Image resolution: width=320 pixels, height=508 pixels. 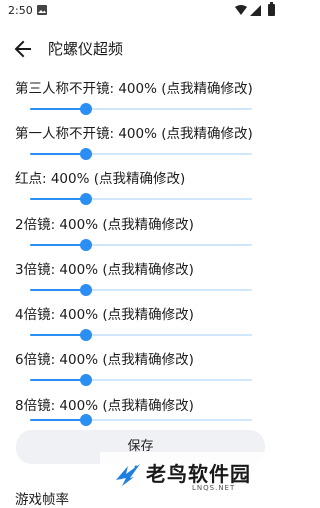 I want to click on status-bar: 2:50, so click(x=140, y=11).